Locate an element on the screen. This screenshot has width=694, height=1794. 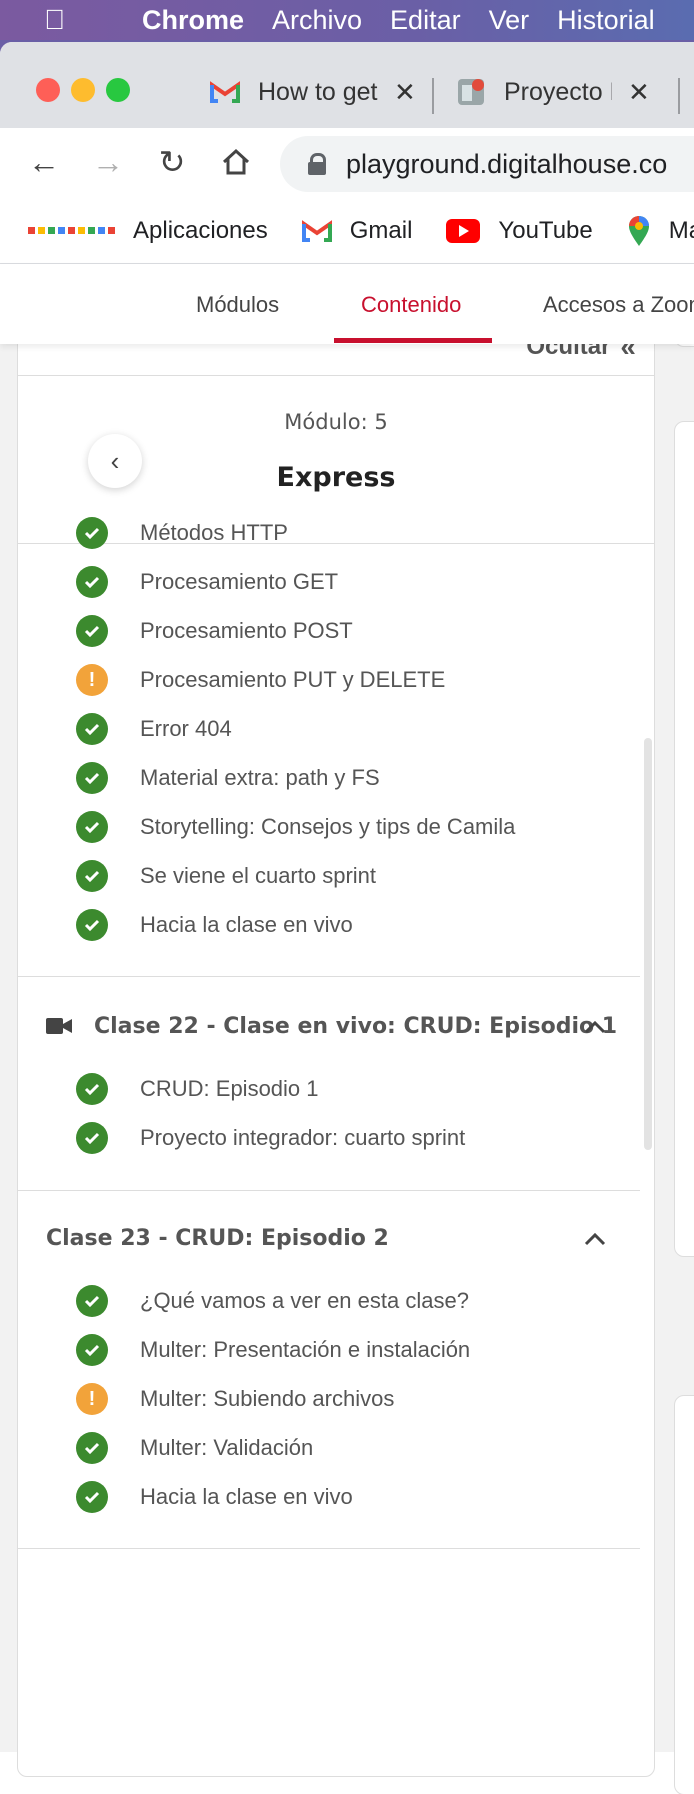
apps-grid-icon is located at coordinates (71, 230).